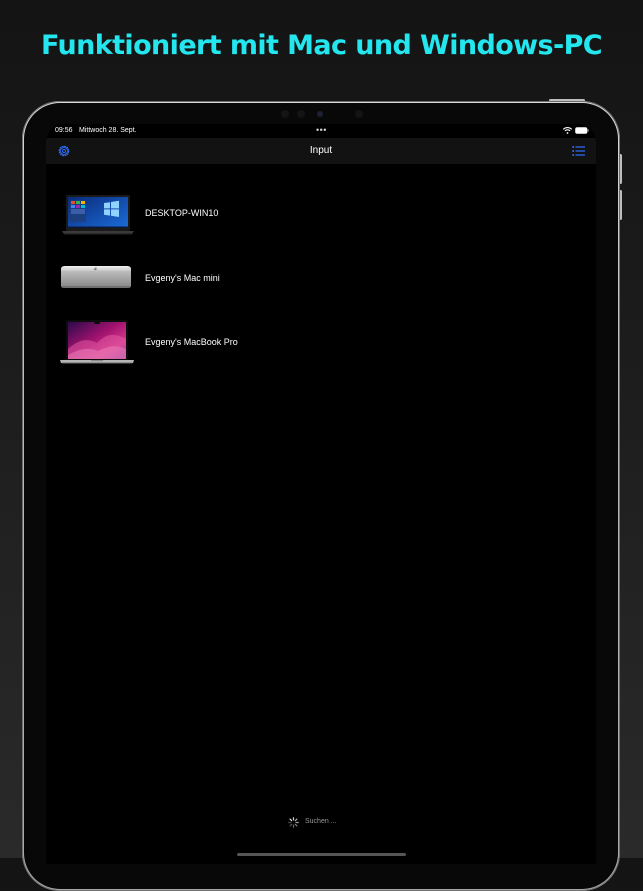 The height and width of the screenshot is (891, 643). I want to click on status-date: Mittwoch 28. Sept., so click(108, 130).